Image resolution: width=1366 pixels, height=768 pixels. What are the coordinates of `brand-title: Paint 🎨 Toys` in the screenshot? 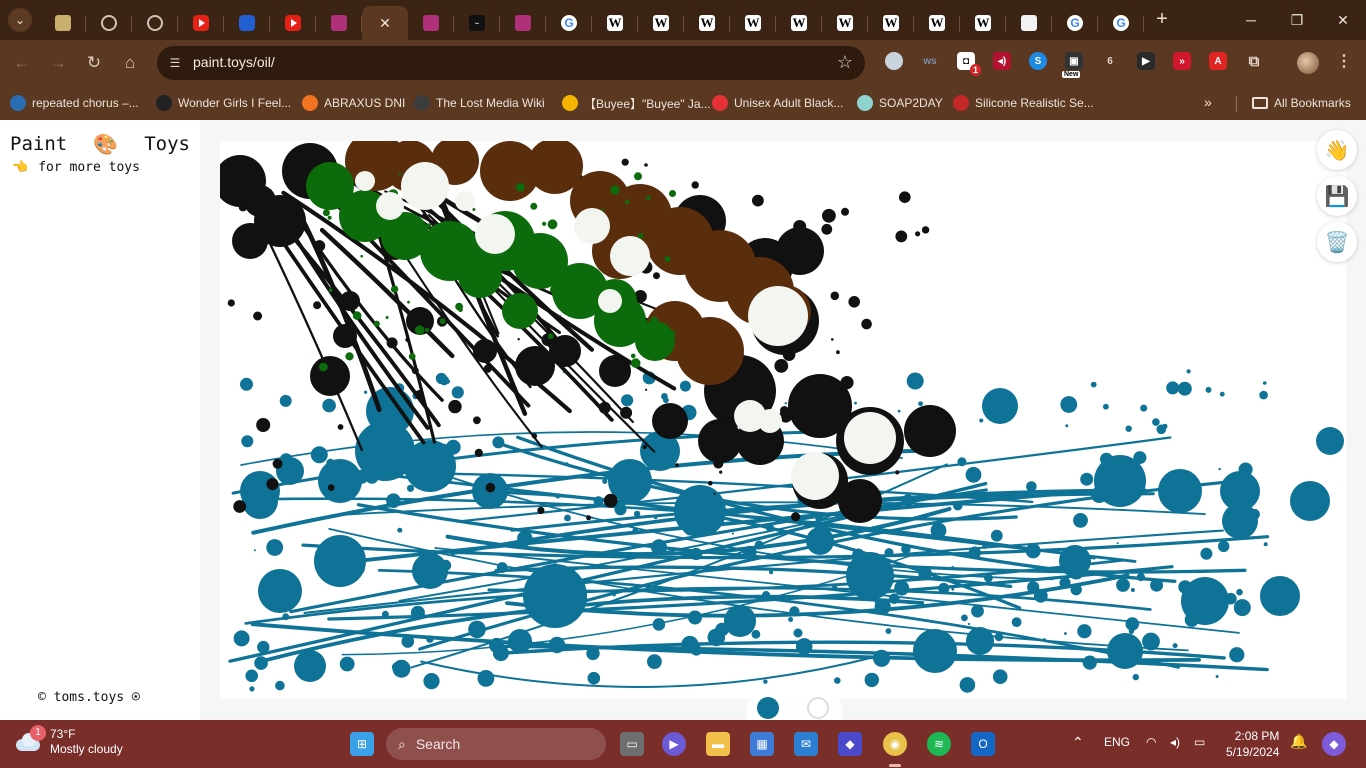 It's located at (100, 144).